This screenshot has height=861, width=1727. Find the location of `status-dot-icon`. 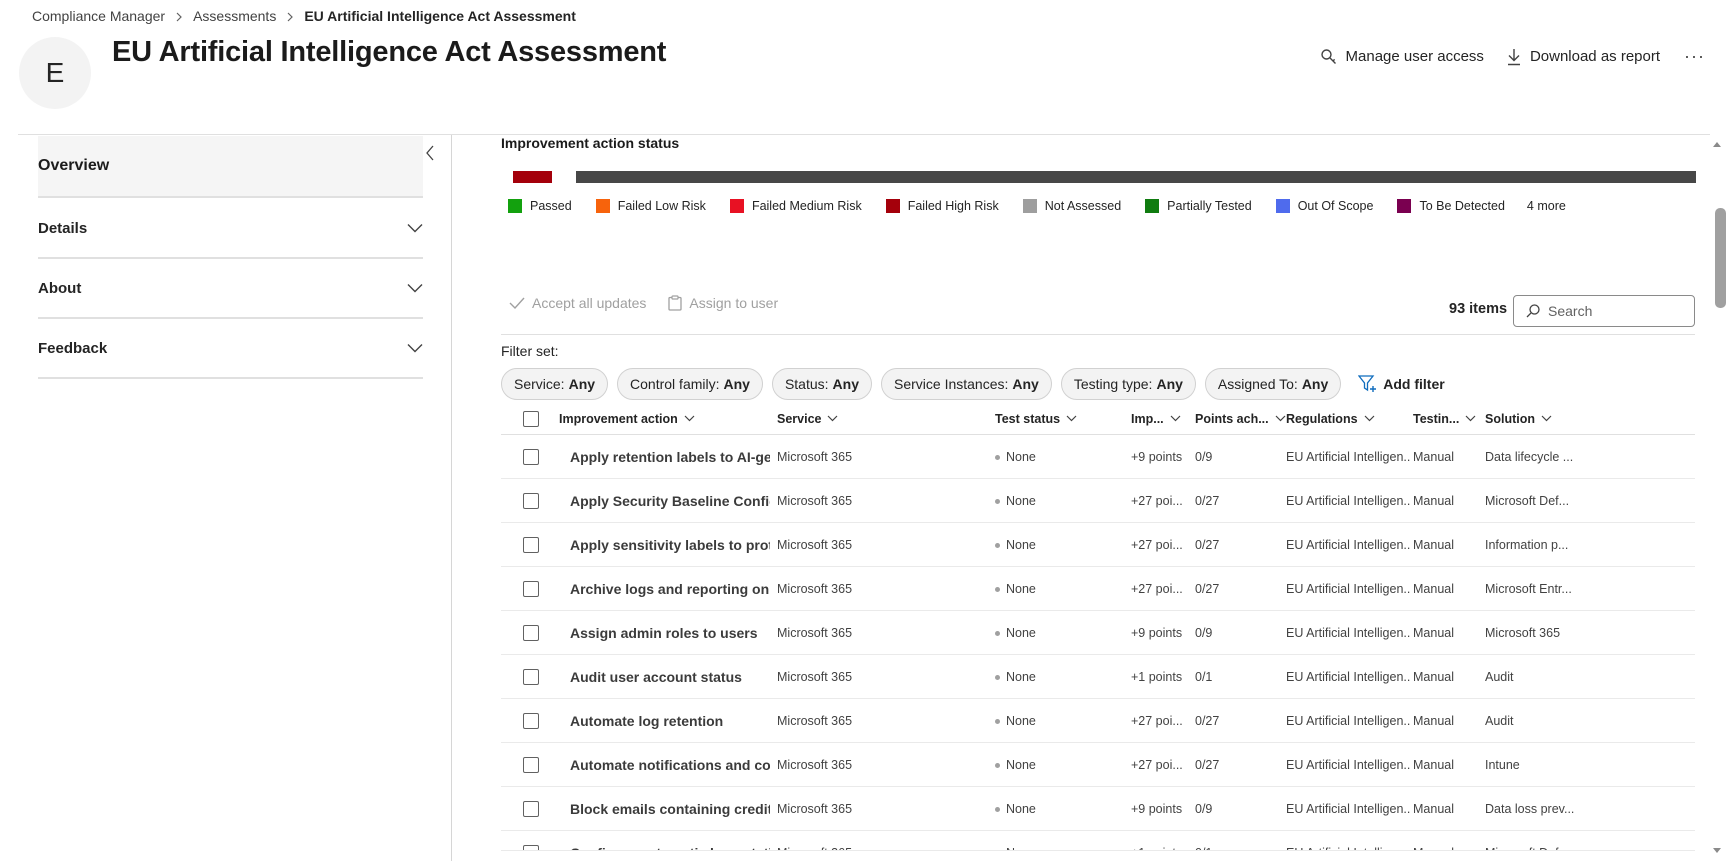

status-dot-icon is located at coordinates (997, 501).